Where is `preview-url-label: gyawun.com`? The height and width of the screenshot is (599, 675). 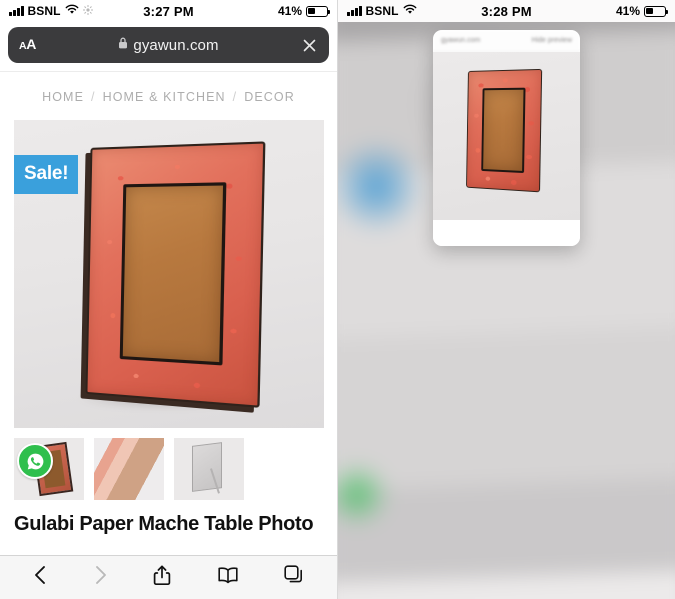
preview-url-label: gyawun.com is located at coordinates (461, 40).